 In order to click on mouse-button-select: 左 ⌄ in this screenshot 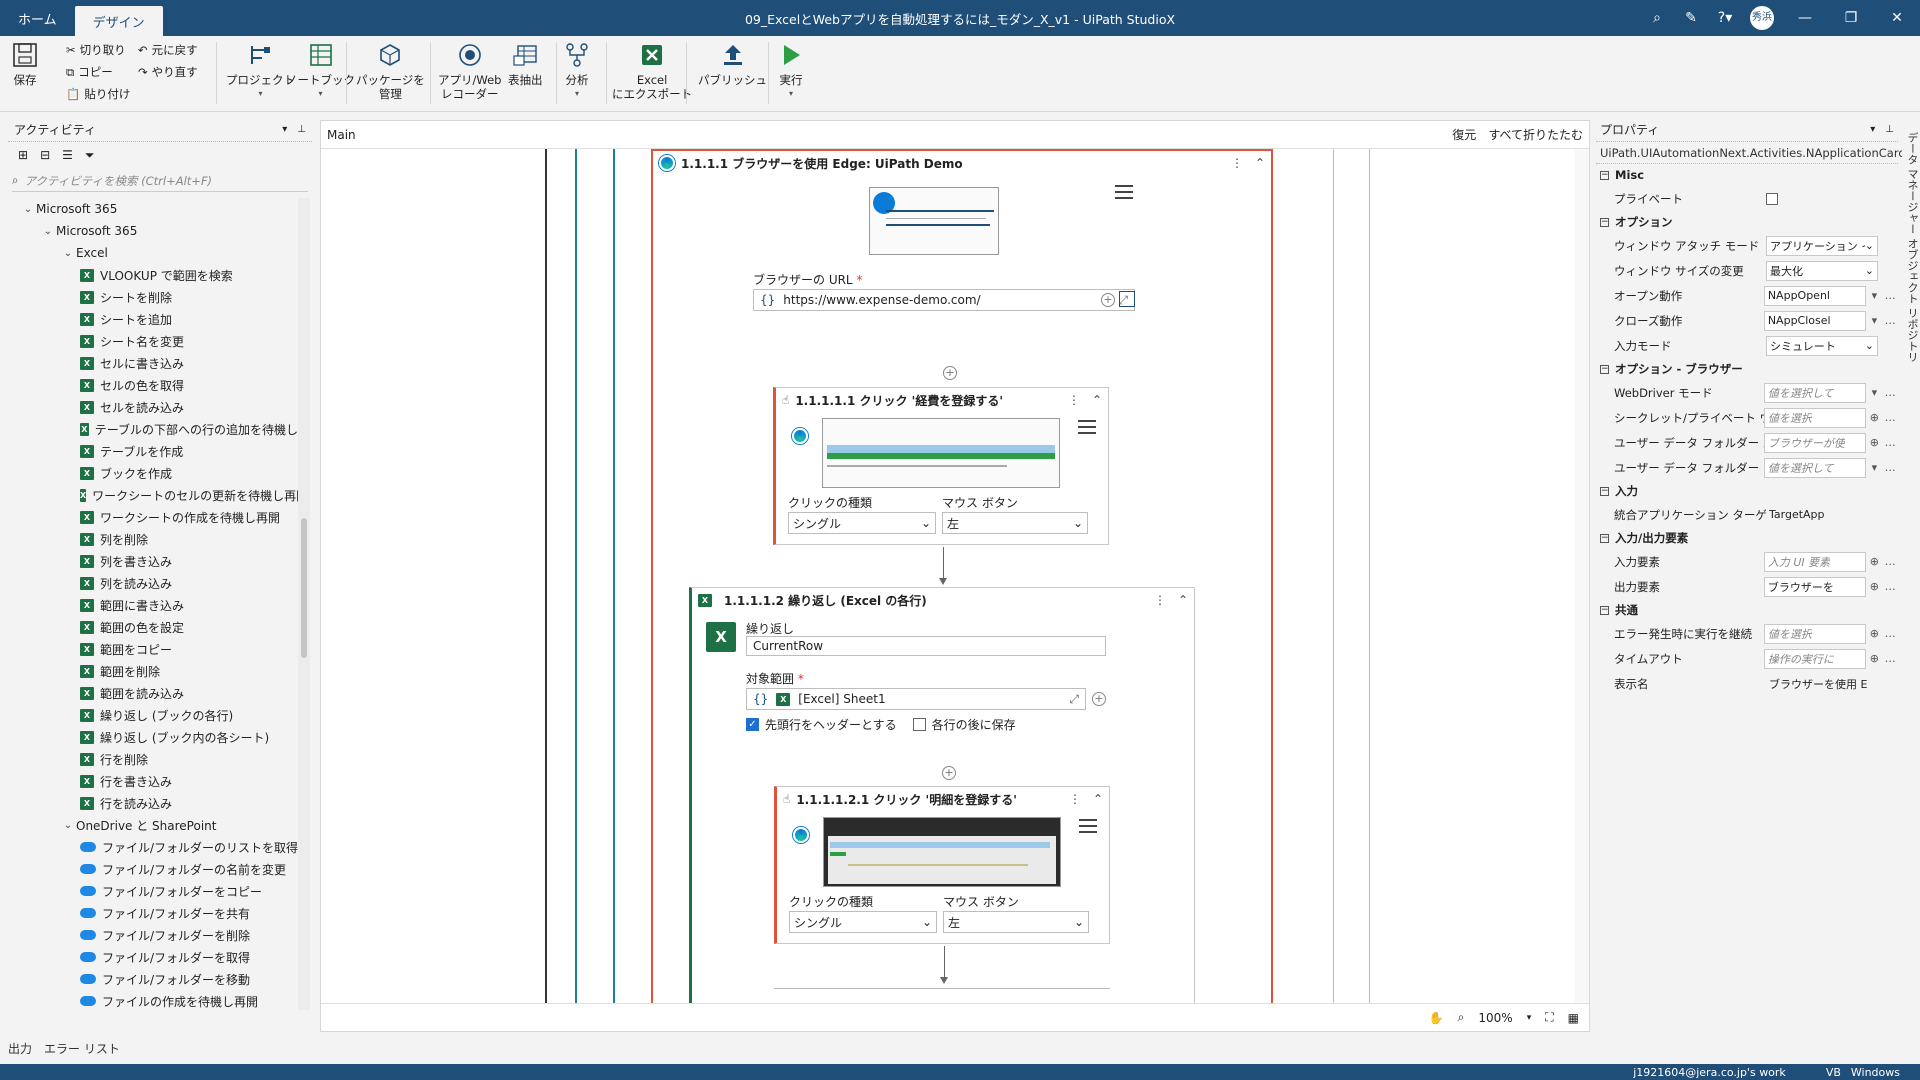, I will do `click(1015, 523)`.